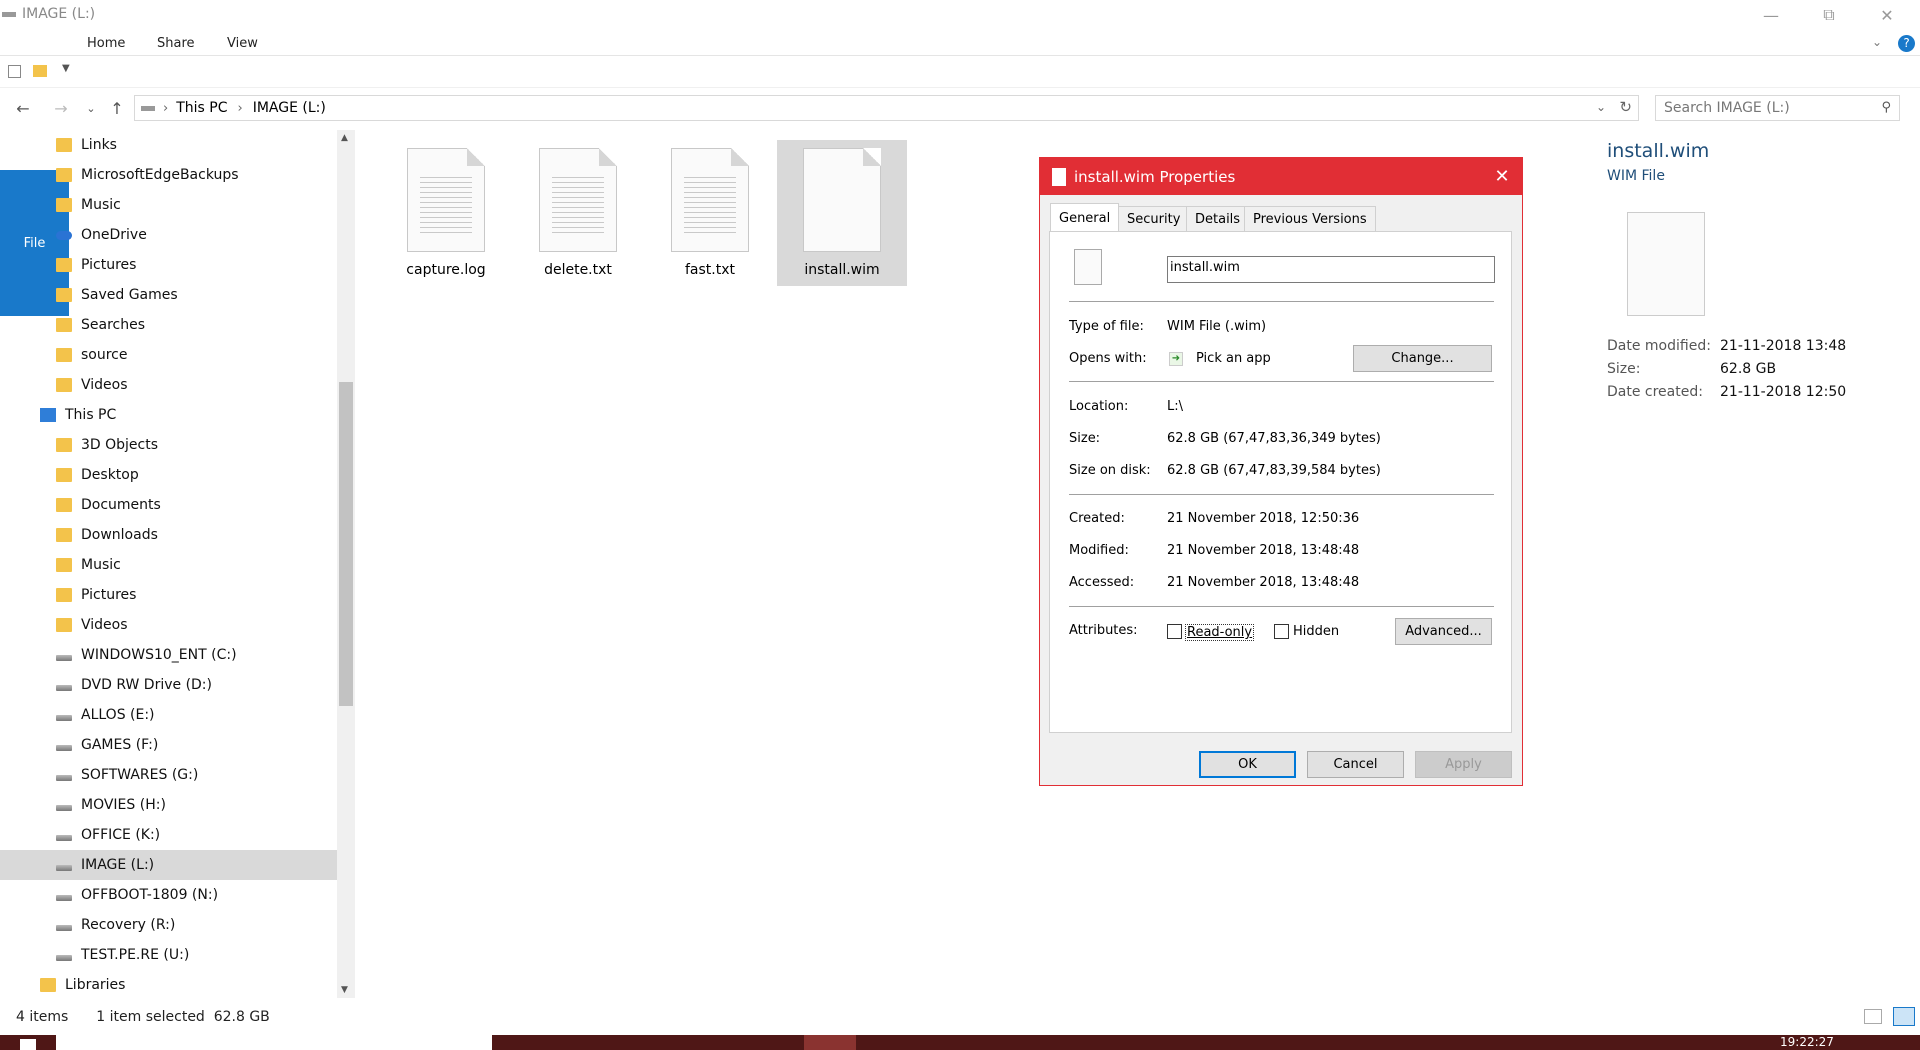 The image size is (1920, 1050). I want to click on nav-item: ALLOS (E:), so click(168, 715).